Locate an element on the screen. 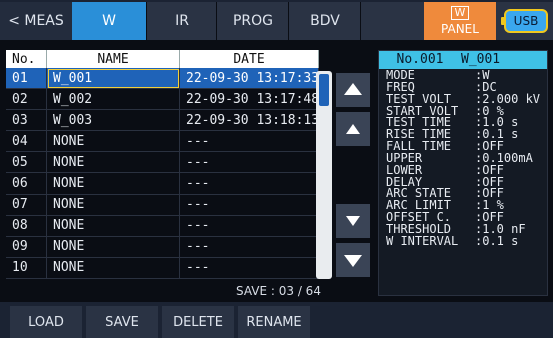  double-down-arrow-icon is located at coordinates (353, 261).